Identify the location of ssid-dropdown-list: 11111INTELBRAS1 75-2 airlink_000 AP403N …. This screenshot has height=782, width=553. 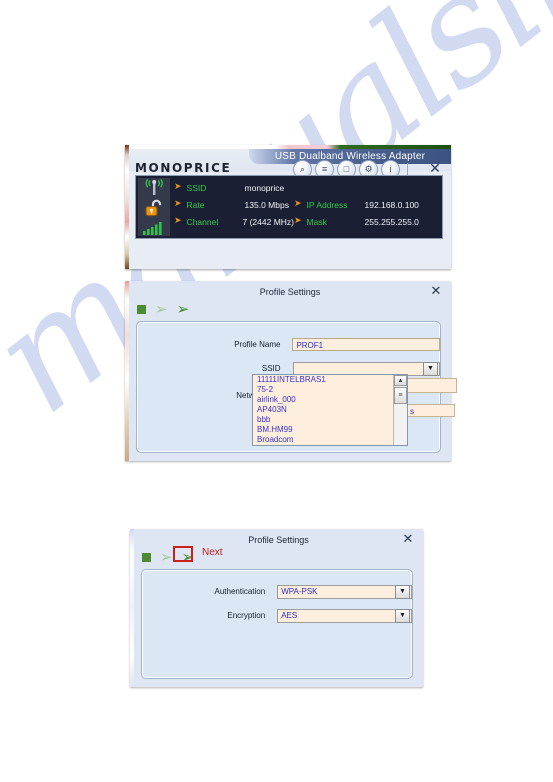
(330, 410).